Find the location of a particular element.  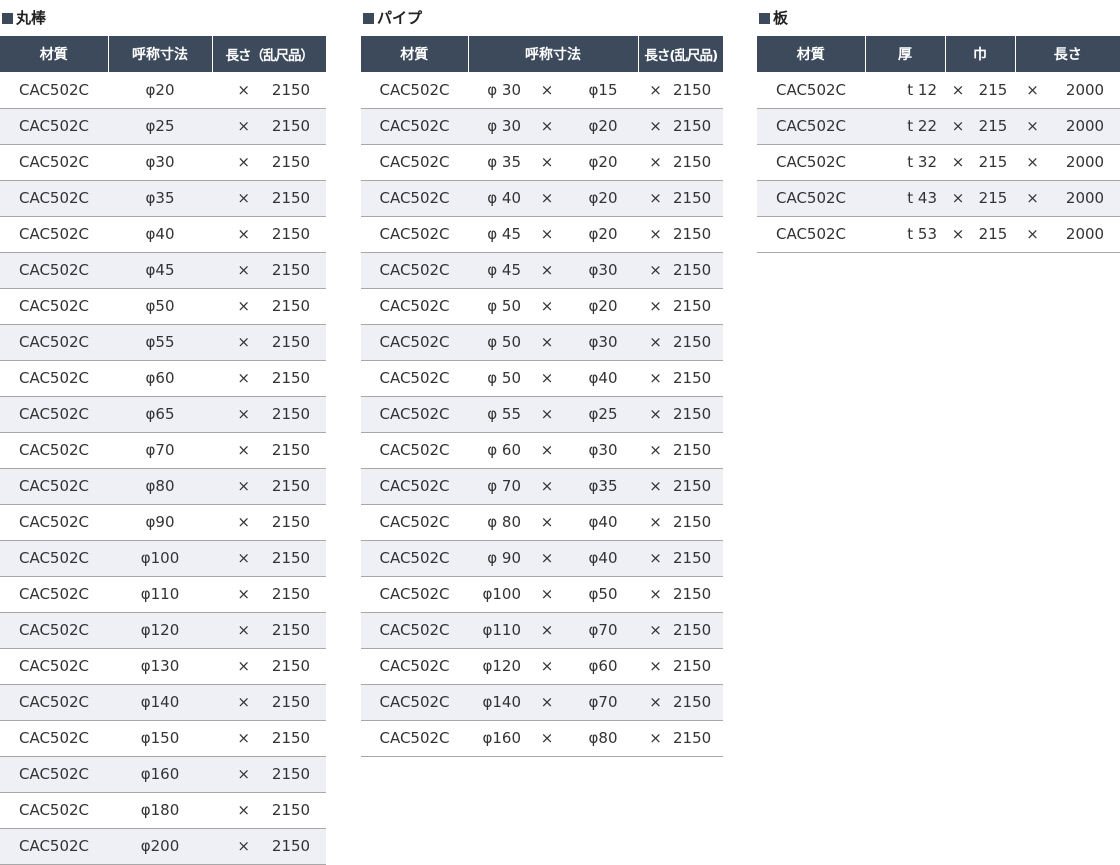

plate-title: 板 is located at coordinates (781, 18).